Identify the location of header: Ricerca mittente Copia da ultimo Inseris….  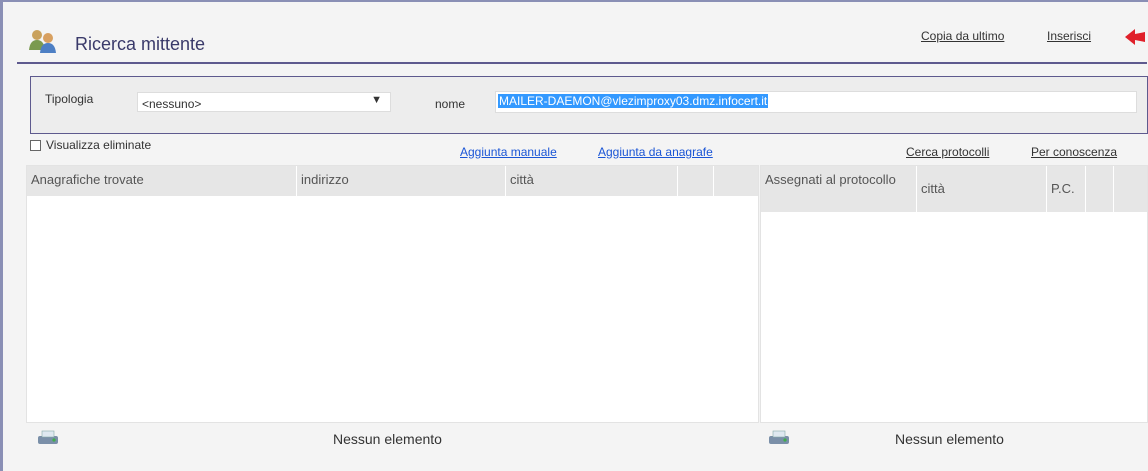
(582, 45).